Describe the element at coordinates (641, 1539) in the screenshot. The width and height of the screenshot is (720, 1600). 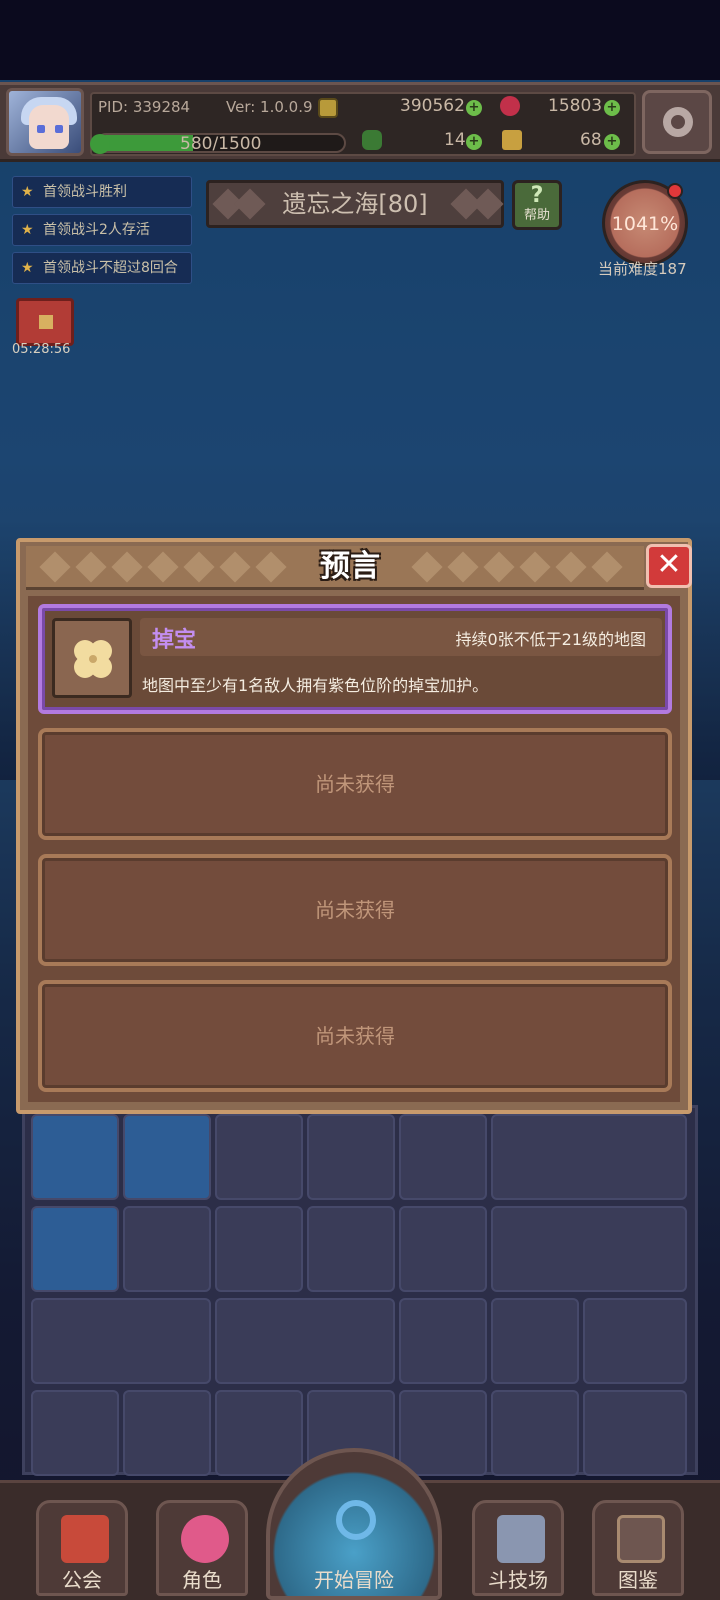
I see `book-icon` at that location.